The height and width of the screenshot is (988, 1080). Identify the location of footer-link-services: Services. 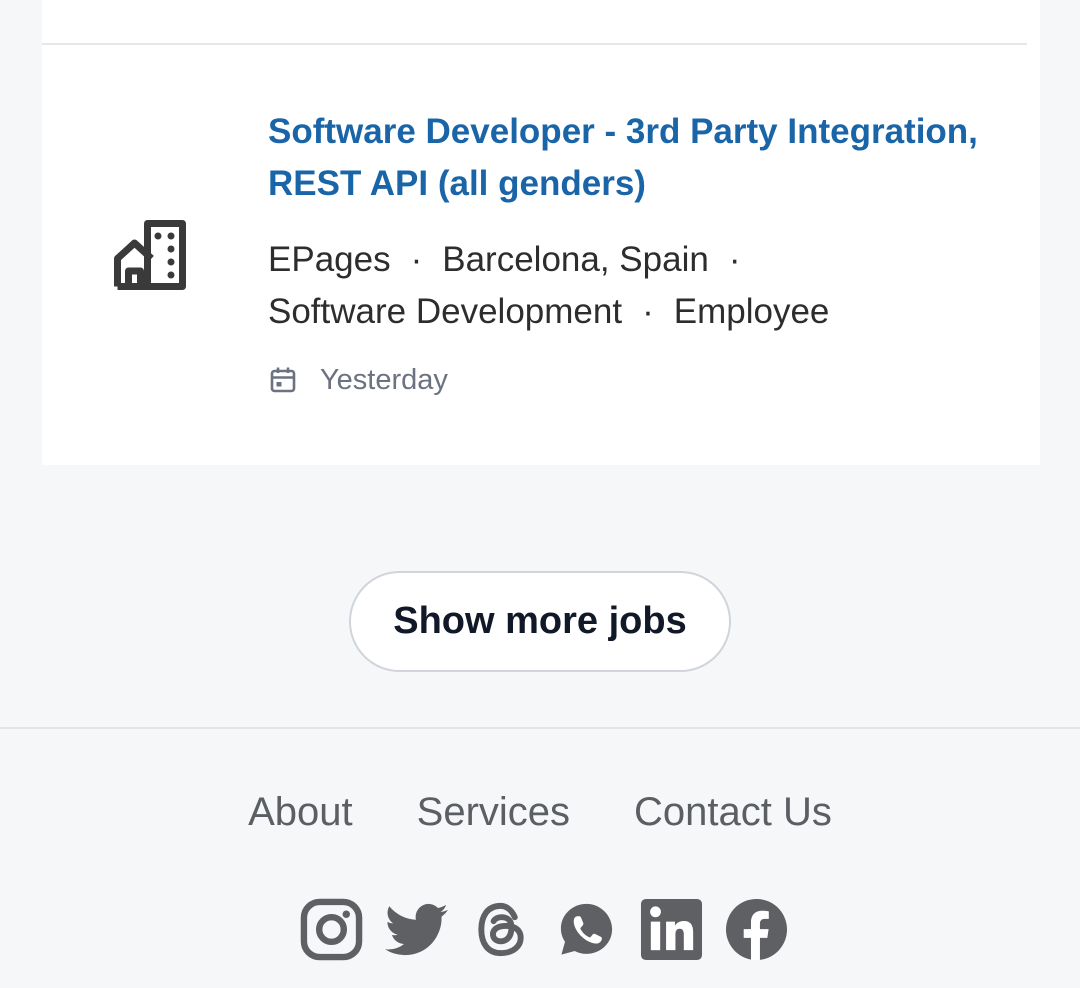
(493, 812).